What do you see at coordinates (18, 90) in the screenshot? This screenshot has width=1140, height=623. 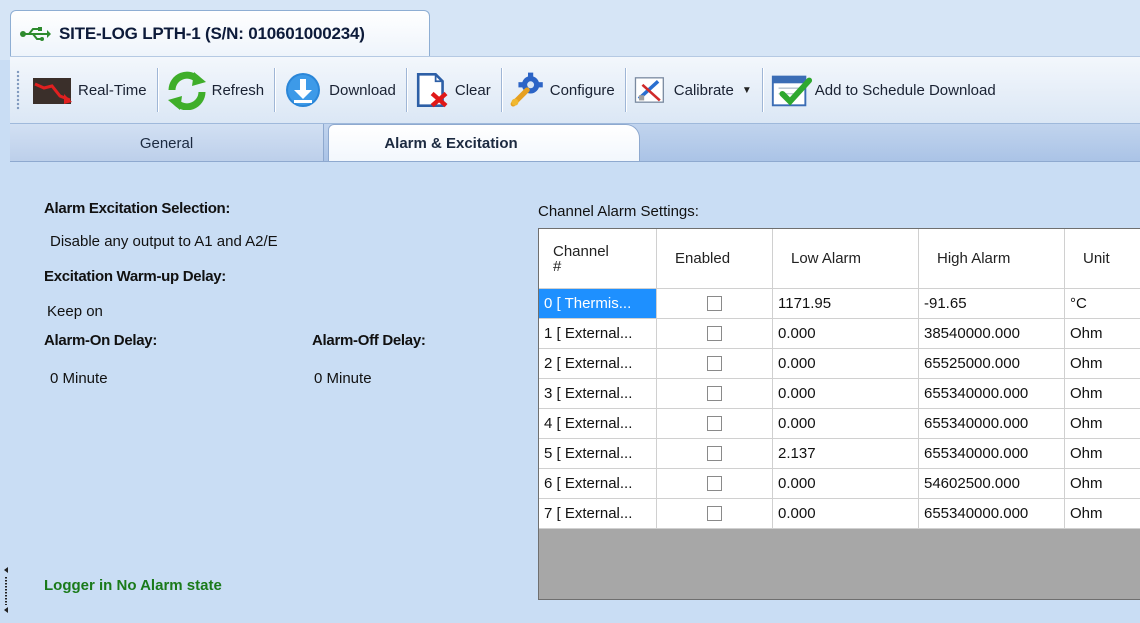 I see `toolbar-grip` at bounding box center [18, 90].